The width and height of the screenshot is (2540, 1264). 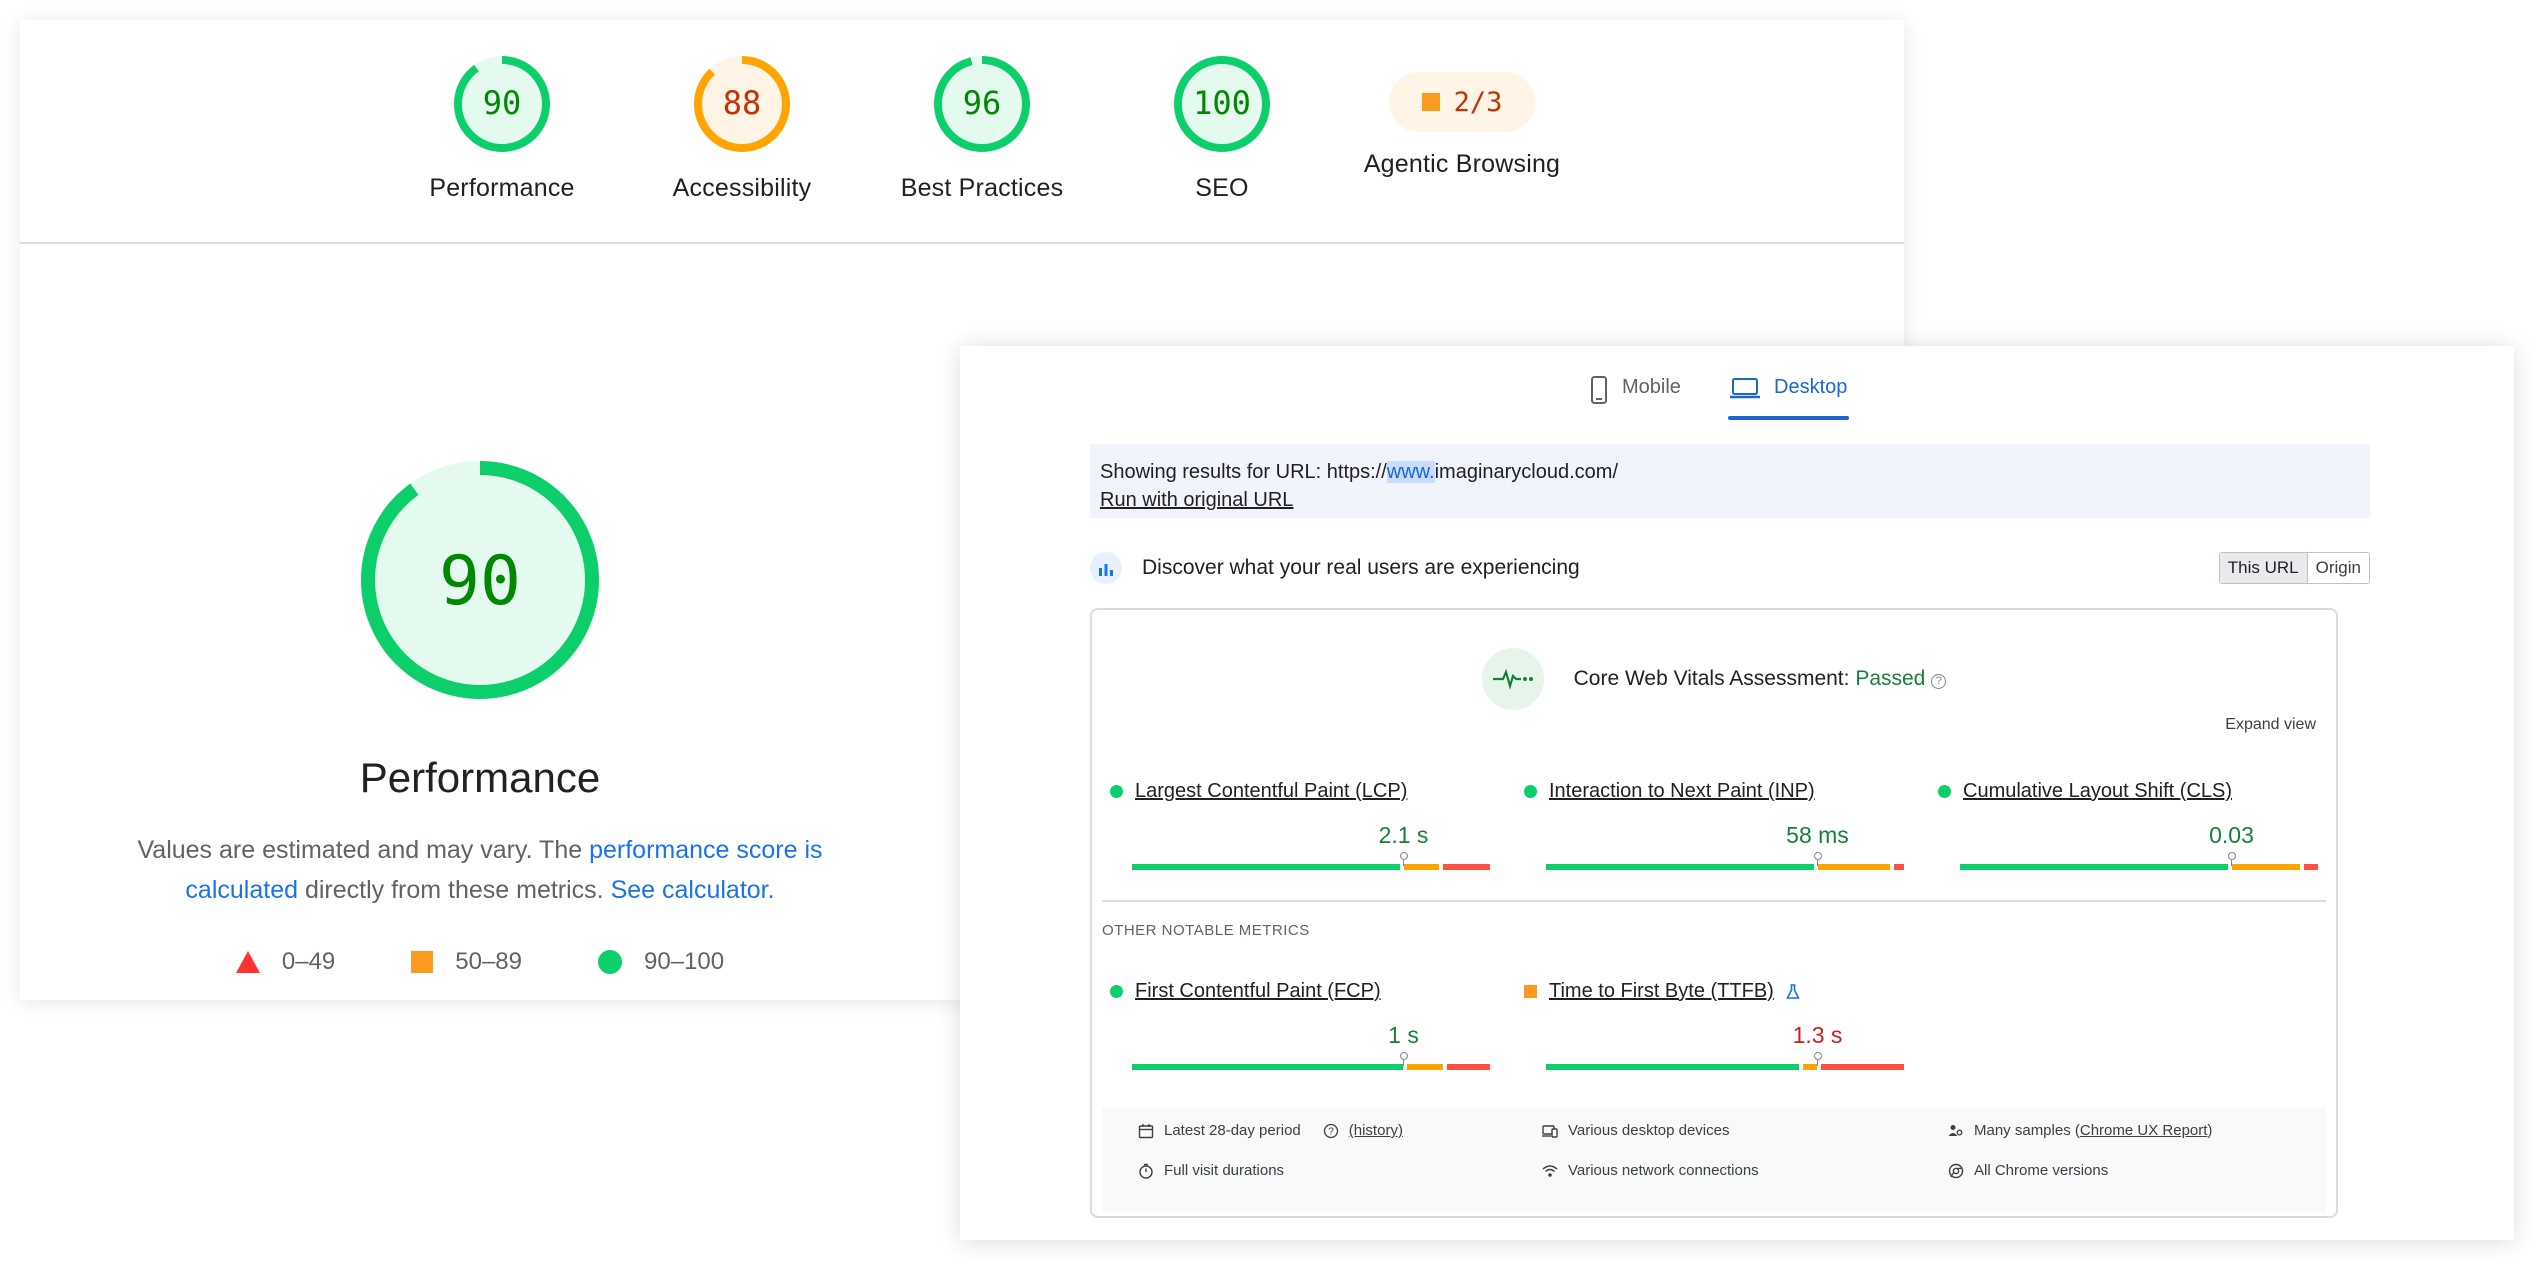 I want to click on cwv-assessment: Core Web Vitals Assessment: Passed?, so click(x=1714, y=679).